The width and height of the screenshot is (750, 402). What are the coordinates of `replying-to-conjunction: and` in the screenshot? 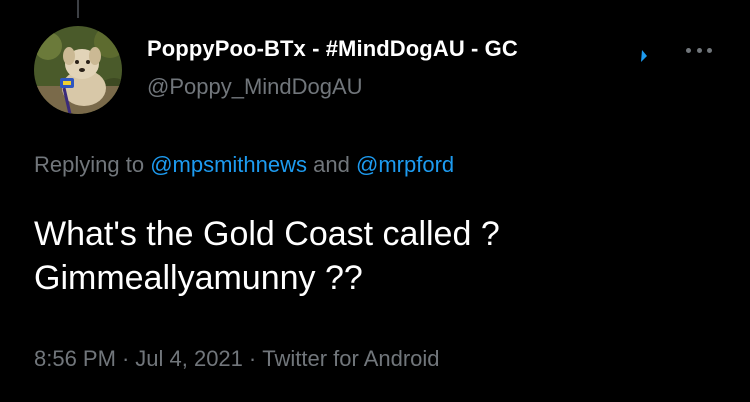 It's located at (331, 164).